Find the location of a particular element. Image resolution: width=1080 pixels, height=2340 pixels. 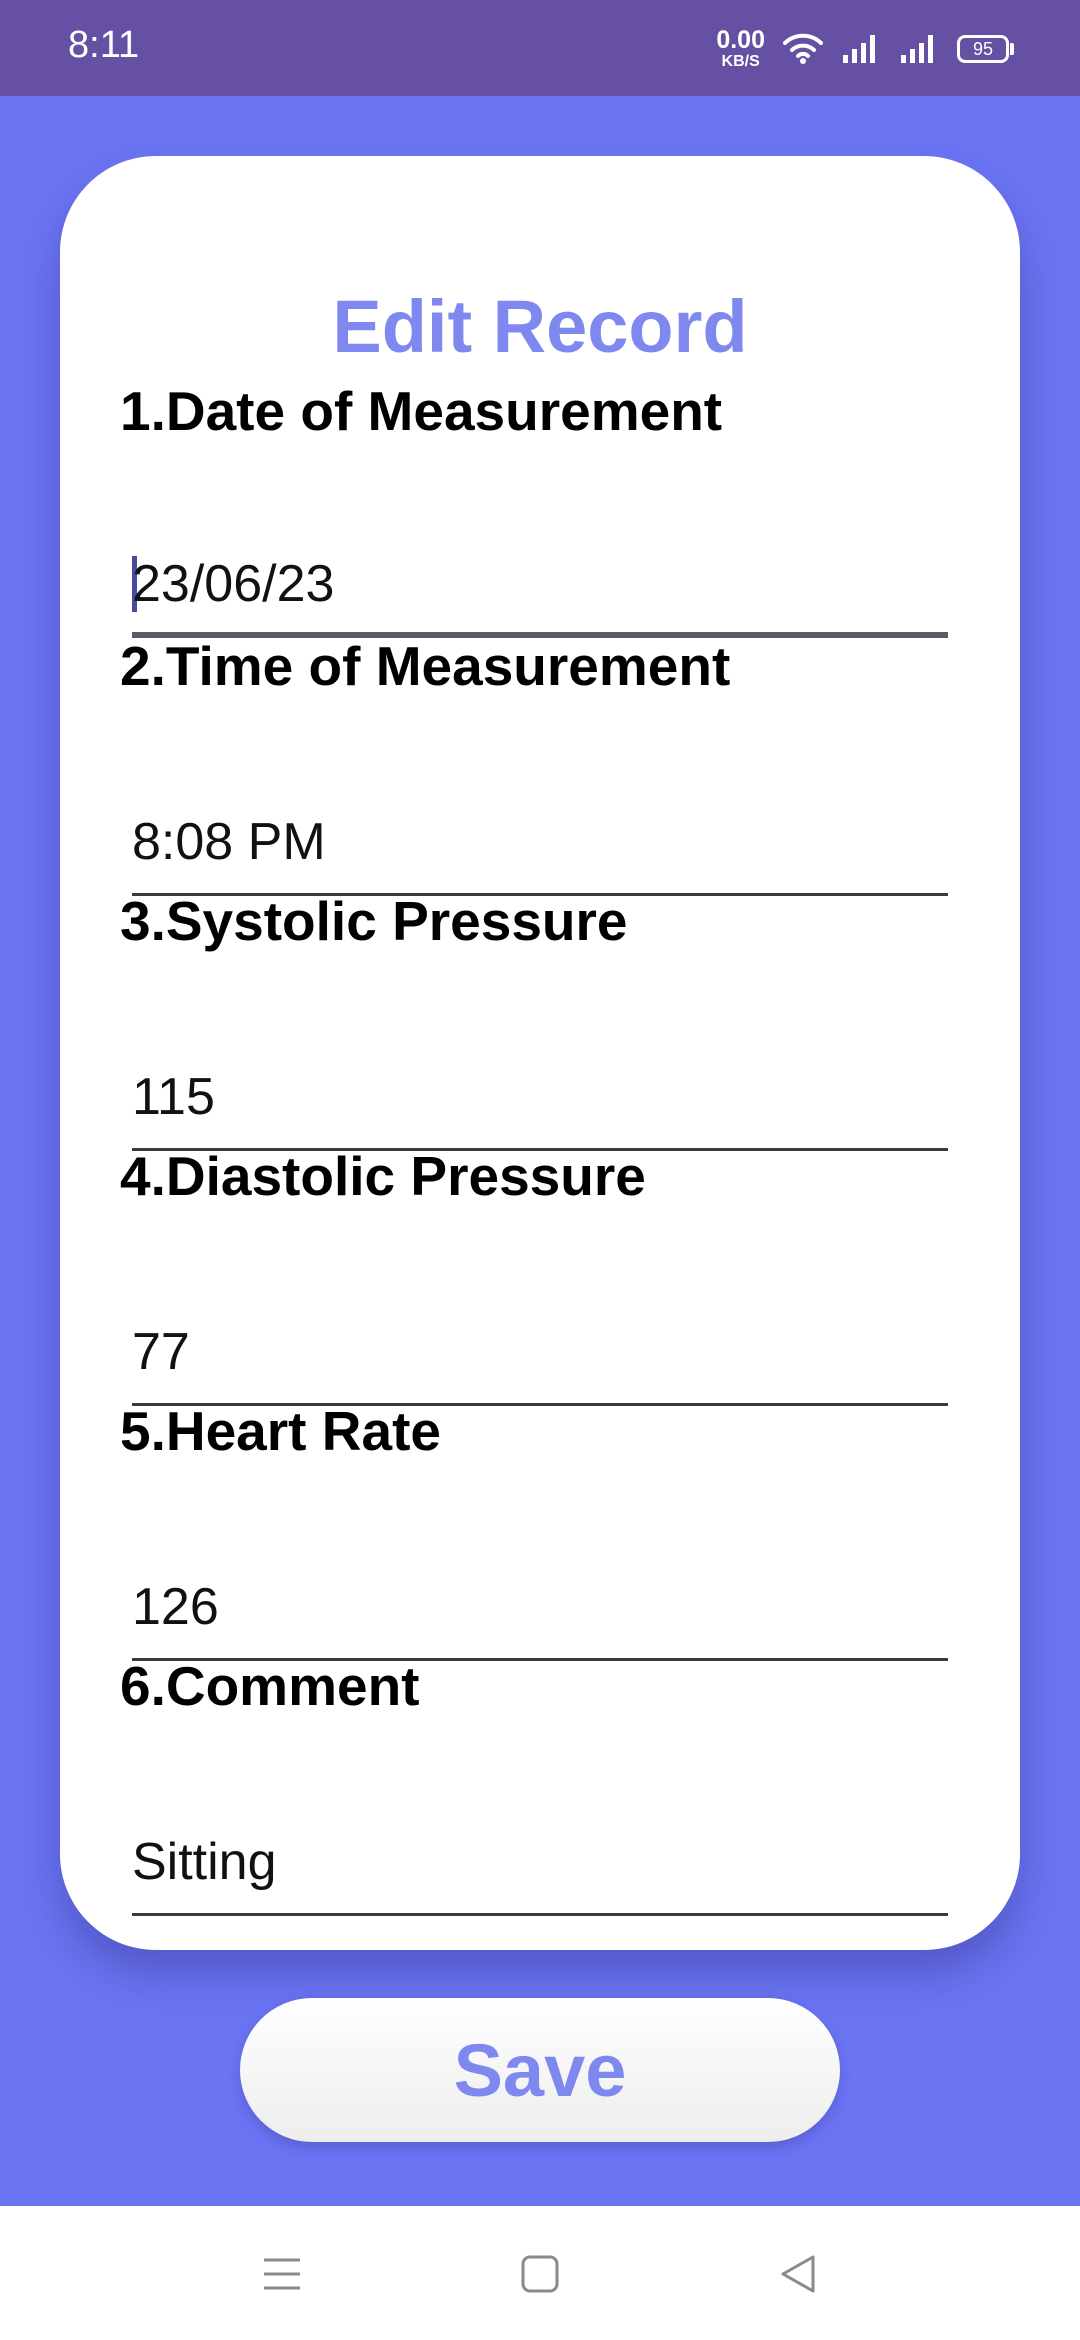

systolic-field: 3.Systolic Pressure is located at coordinates (540, 924).